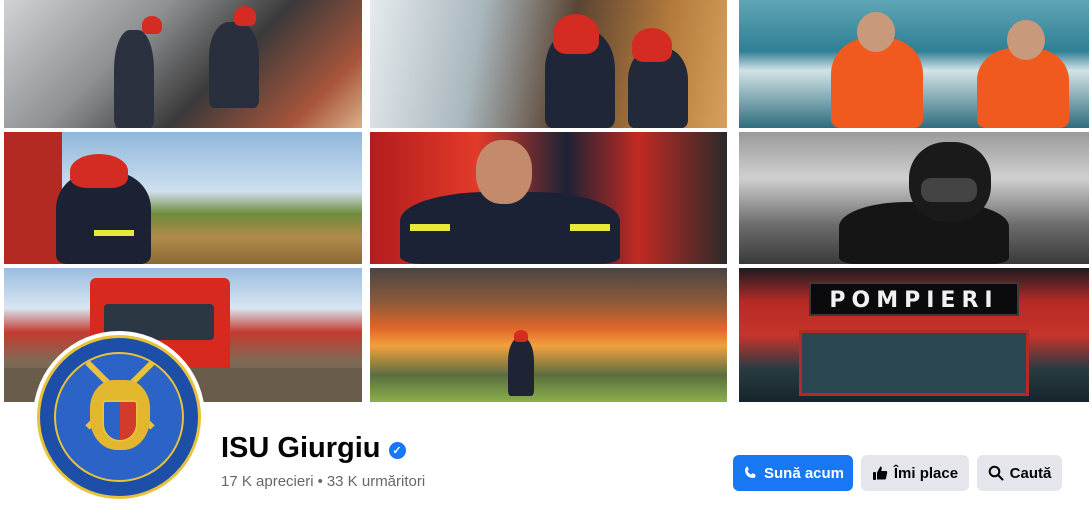 The image size is (1092, 521). Describe the element at coordinates (914, 198) in the screenshot. I see `cover-tile-diver` at that location.